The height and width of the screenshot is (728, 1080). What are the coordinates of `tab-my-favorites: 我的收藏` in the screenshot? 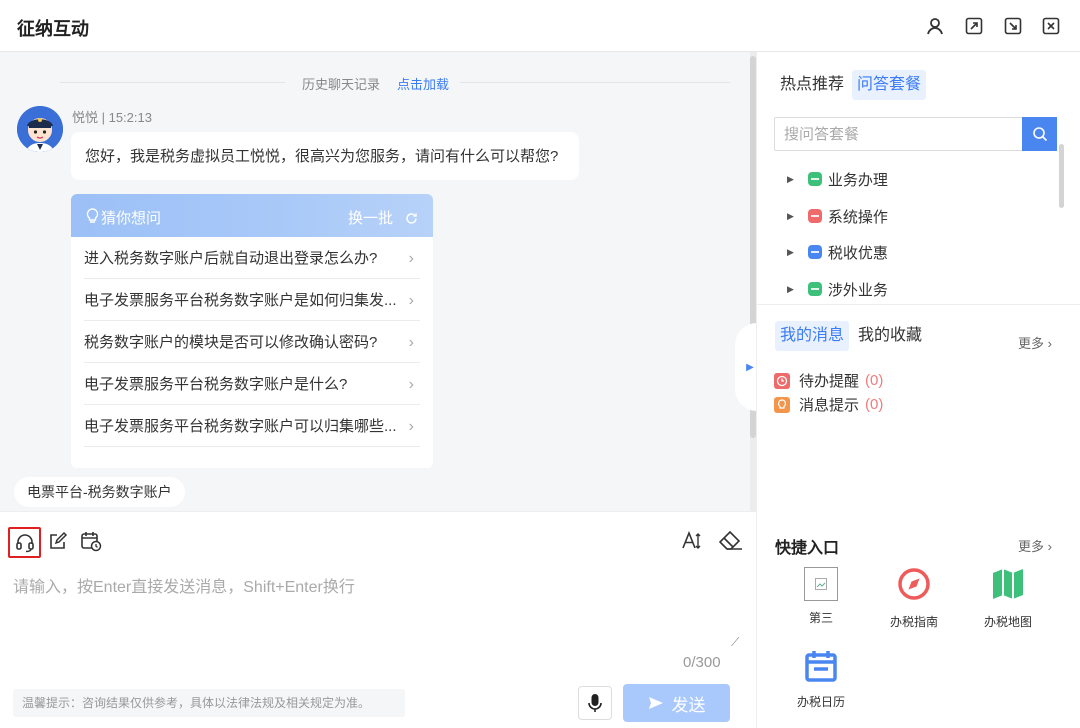 It's located at (890, 336).